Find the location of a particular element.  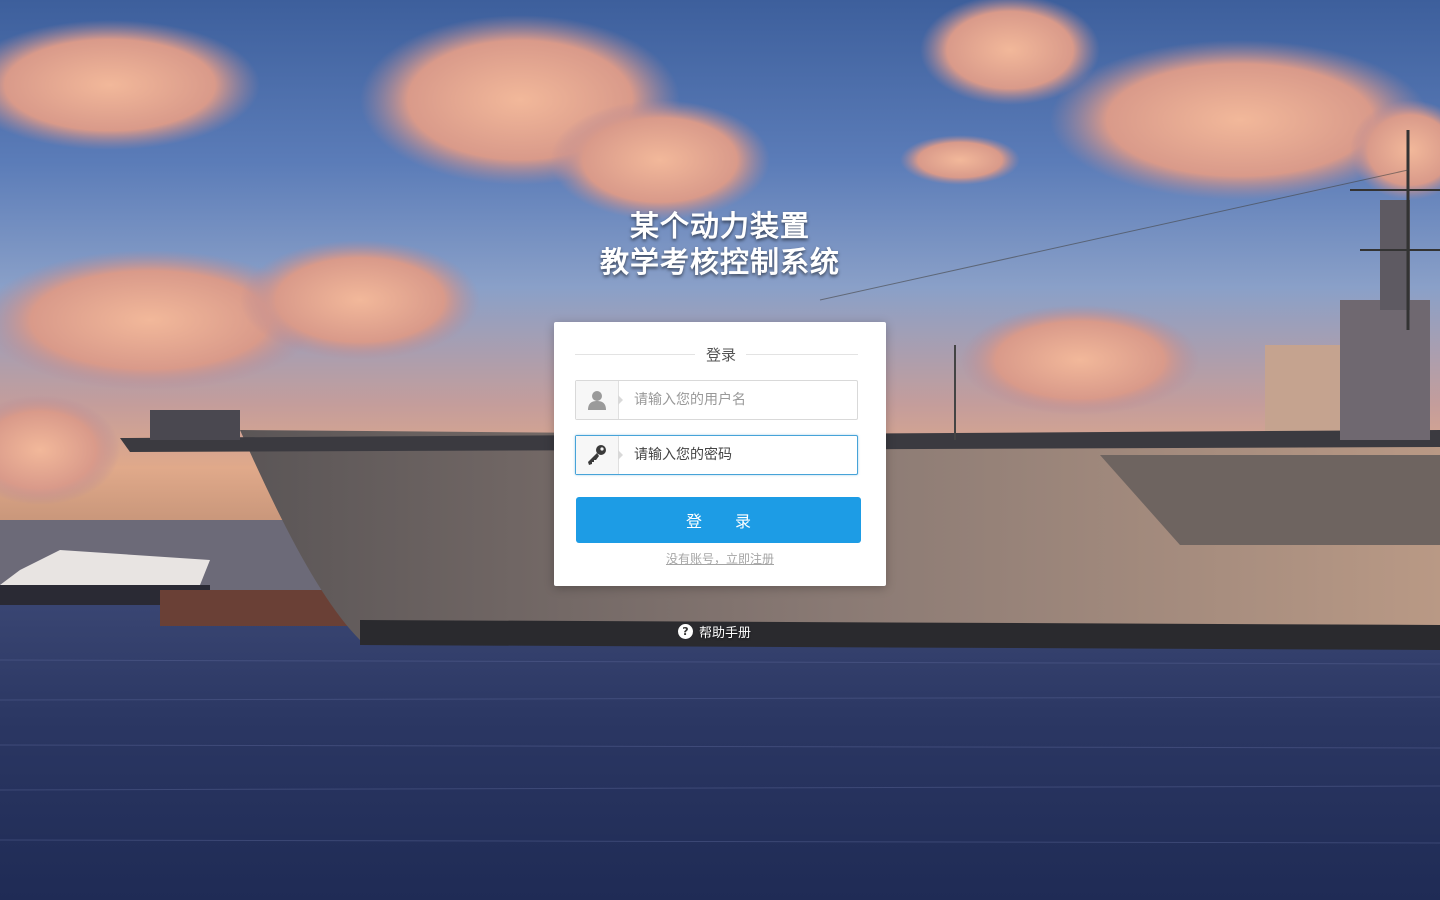

password-field is located at coordinates (716, 455).